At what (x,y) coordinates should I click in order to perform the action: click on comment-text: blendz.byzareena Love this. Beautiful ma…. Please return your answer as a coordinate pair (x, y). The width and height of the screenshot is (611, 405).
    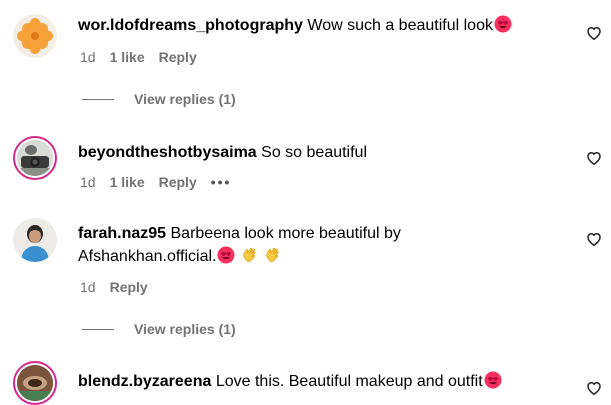
    Looking at the image, I should click on (328, 383).